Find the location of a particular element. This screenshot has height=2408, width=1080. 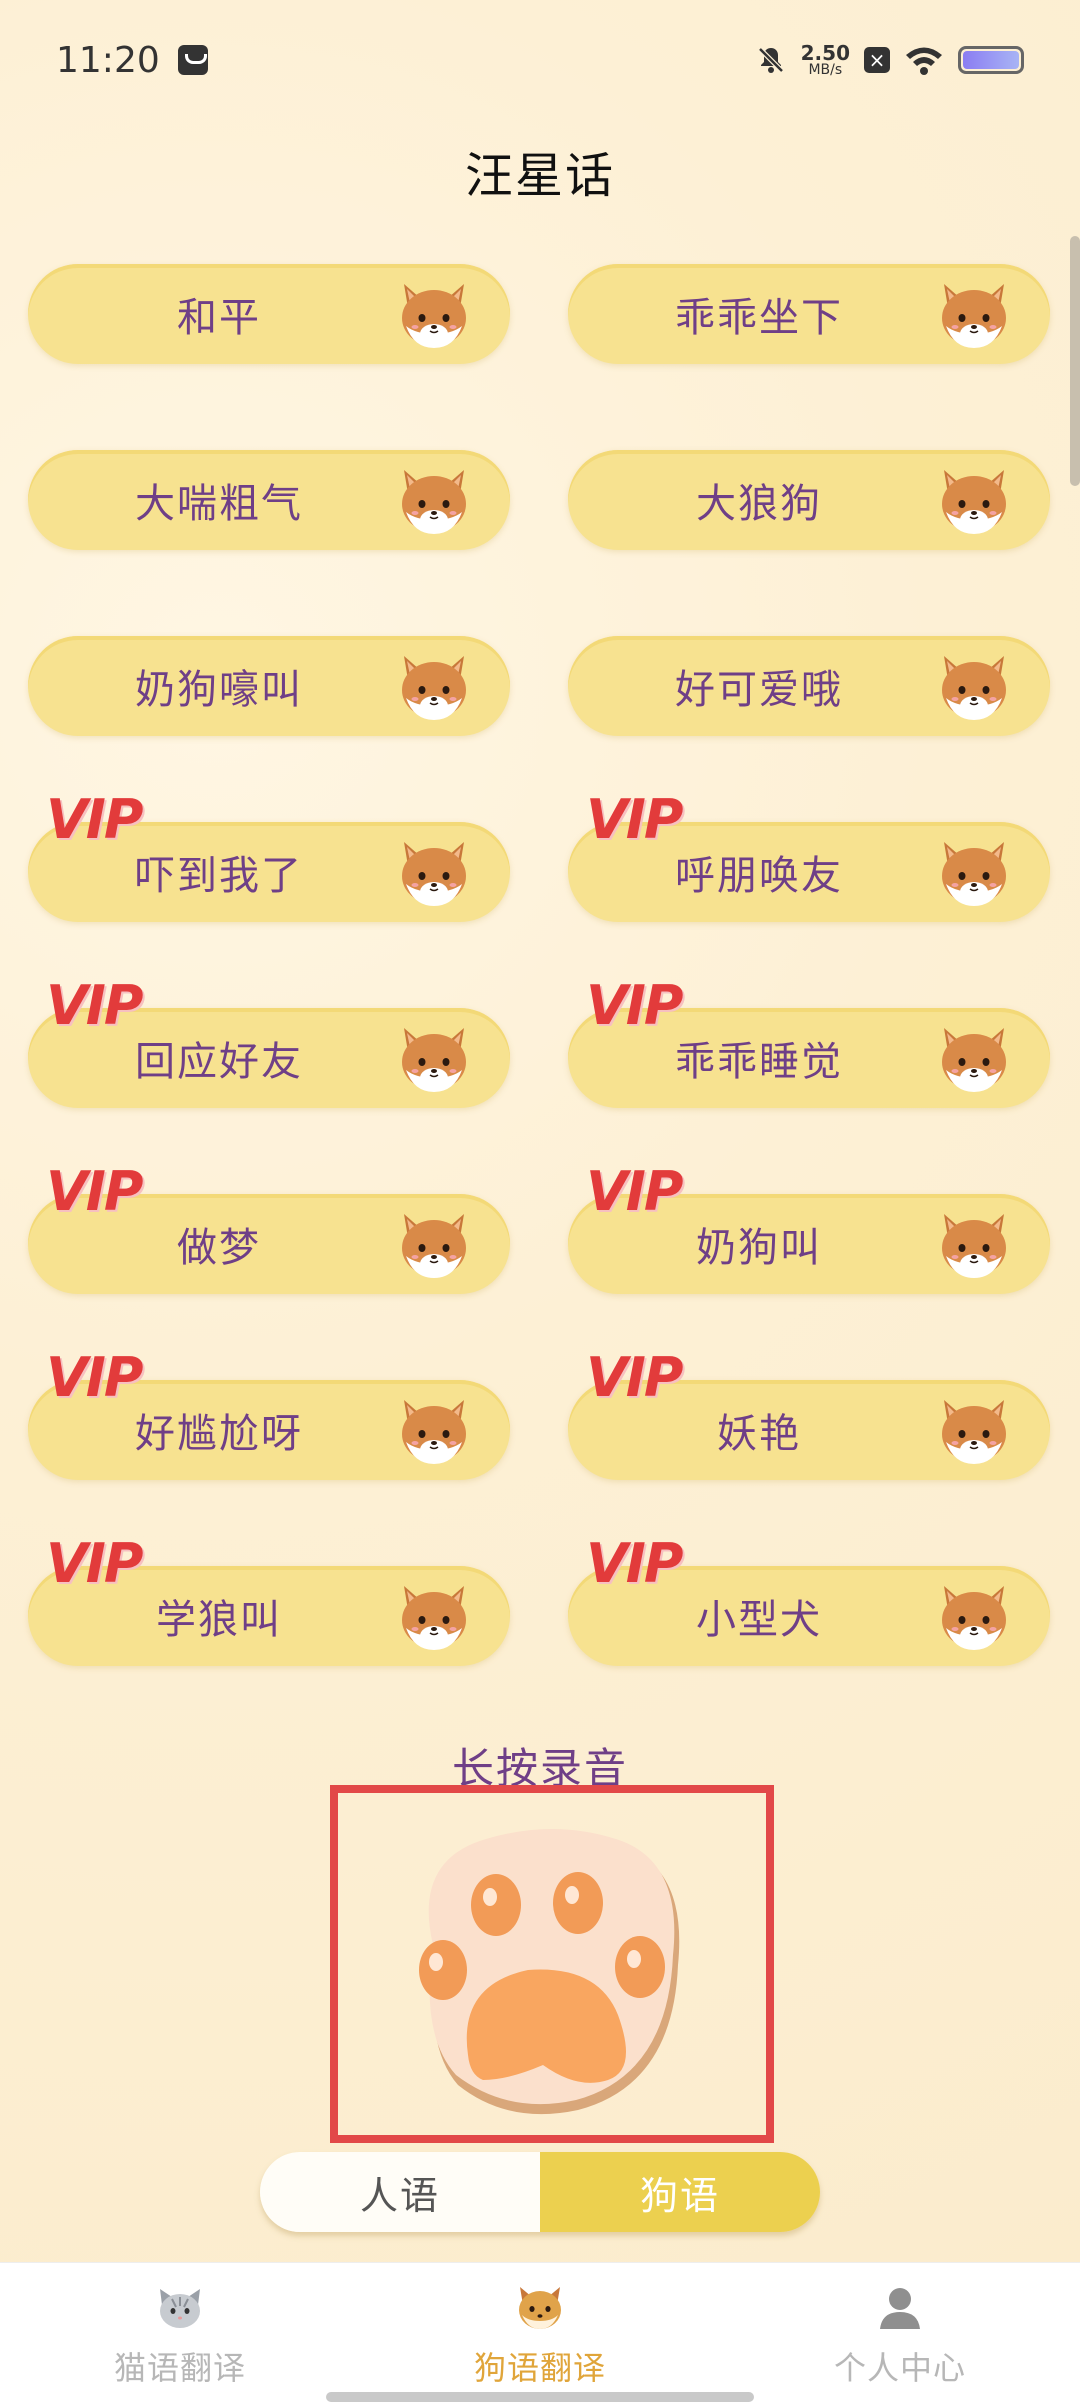

record-button is located at coordinates (552, 1964).